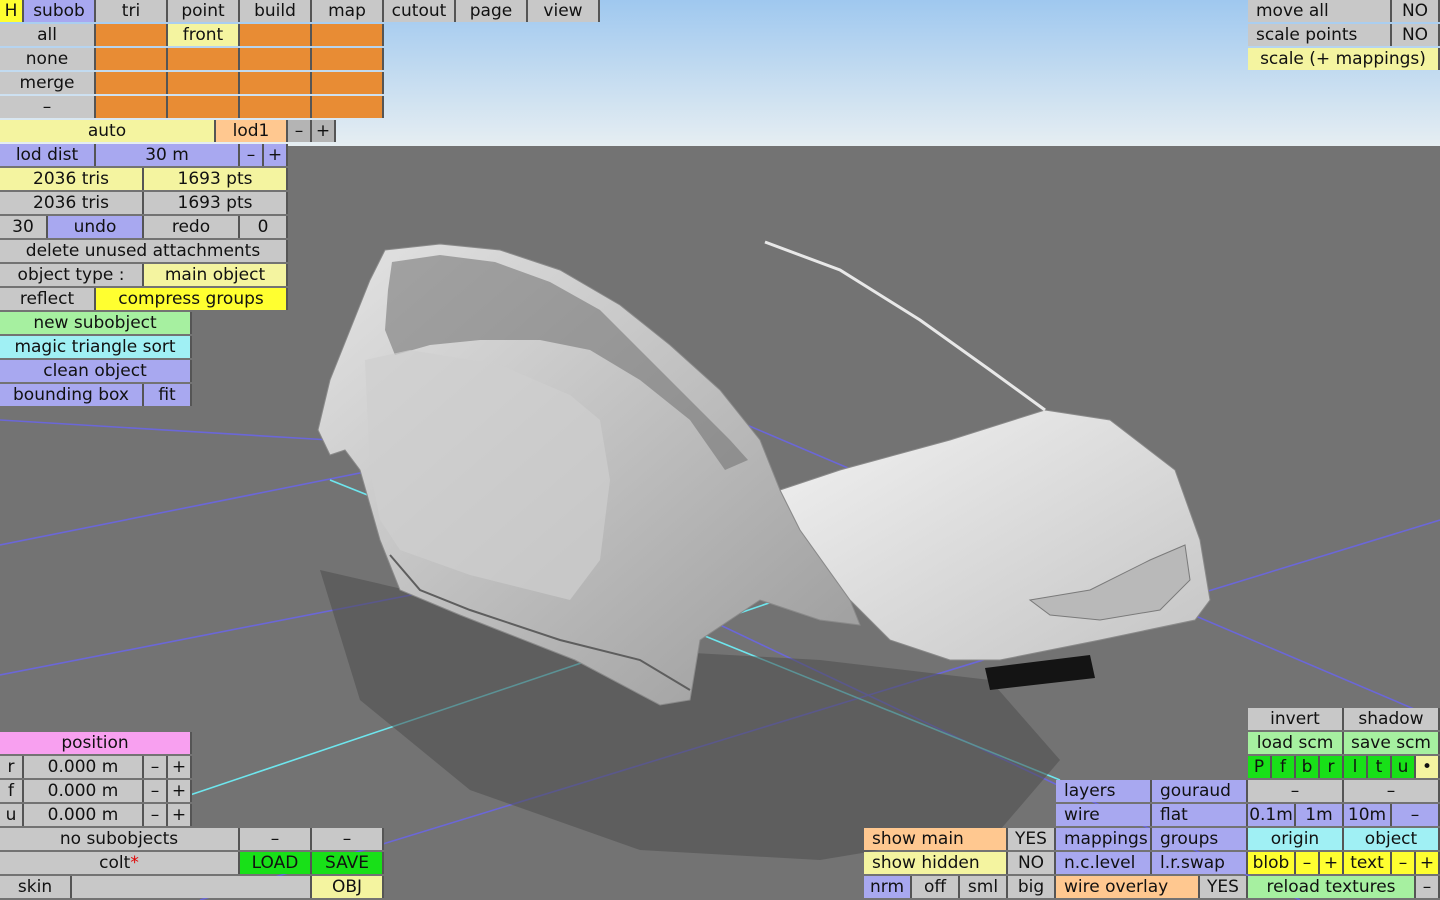 This screenshot has height=900, width=1440. What do you see at coordinates (1296, 839) in the screenshot?
I see `origin-button: origin` at bounding box center [1296, 839].